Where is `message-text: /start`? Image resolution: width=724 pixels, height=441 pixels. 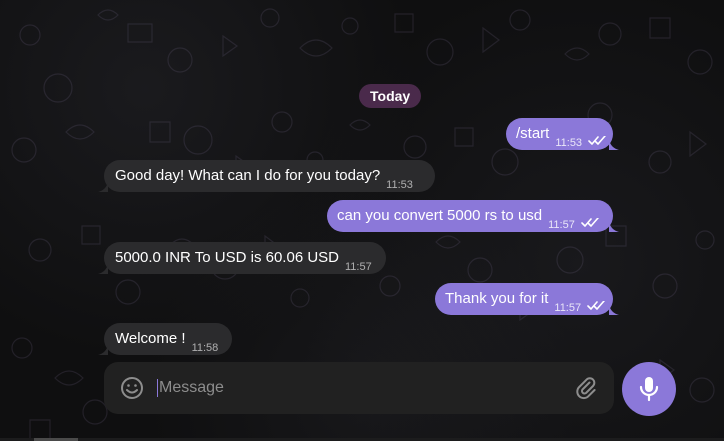
message-text: /start is located at coordinates (533, 134).